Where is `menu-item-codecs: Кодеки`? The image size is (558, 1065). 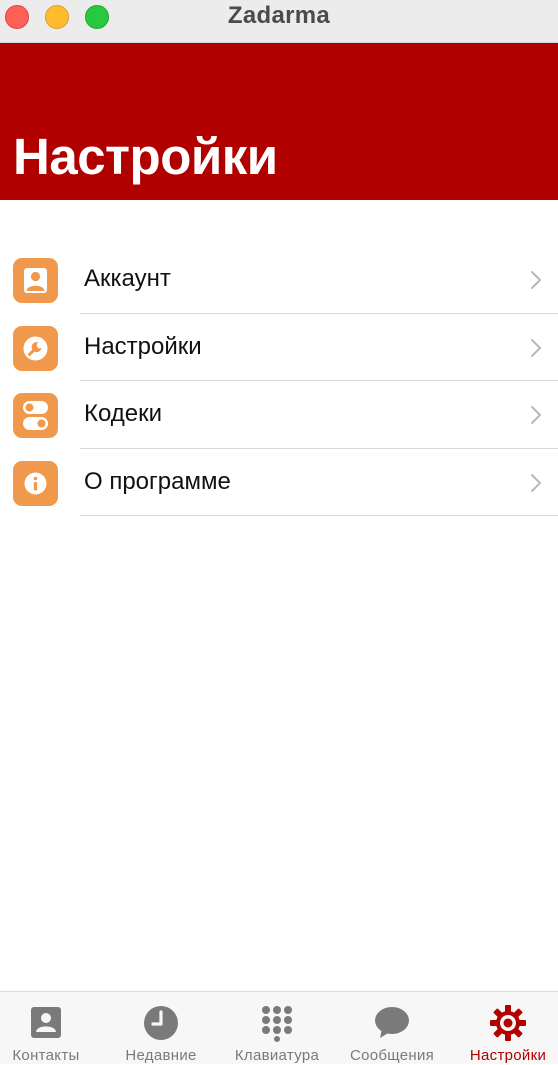 menu-item-codecs: Кодеки is located at coordinates (279, 415).